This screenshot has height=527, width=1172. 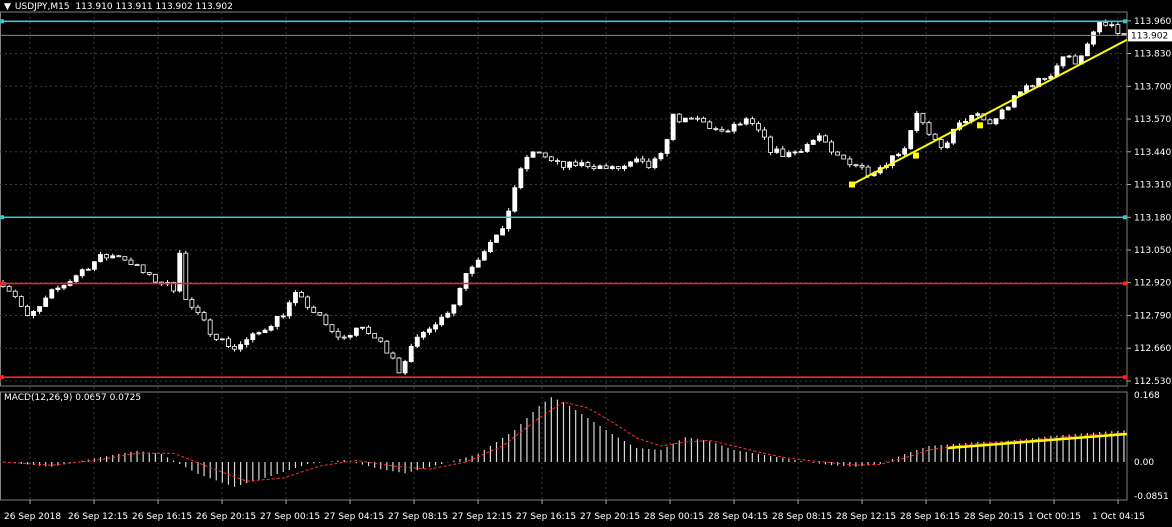 I want to click on time-tick-label: 27 Sep 08:15, so click(x=418, y=517).